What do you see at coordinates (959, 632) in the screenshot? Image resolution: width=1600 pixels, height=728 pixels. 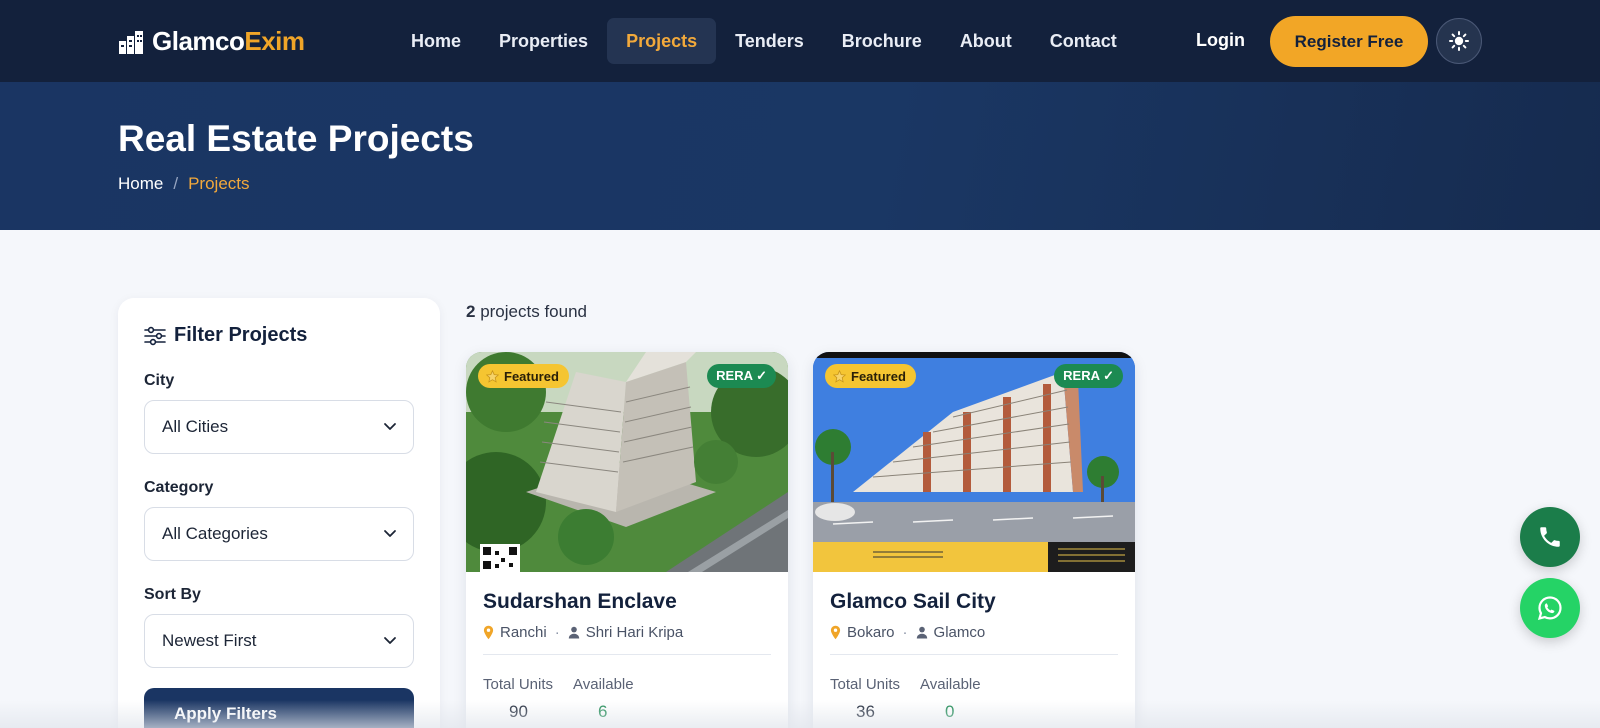 I see `project-developer: Glamco` at bounding box center [959, 632].